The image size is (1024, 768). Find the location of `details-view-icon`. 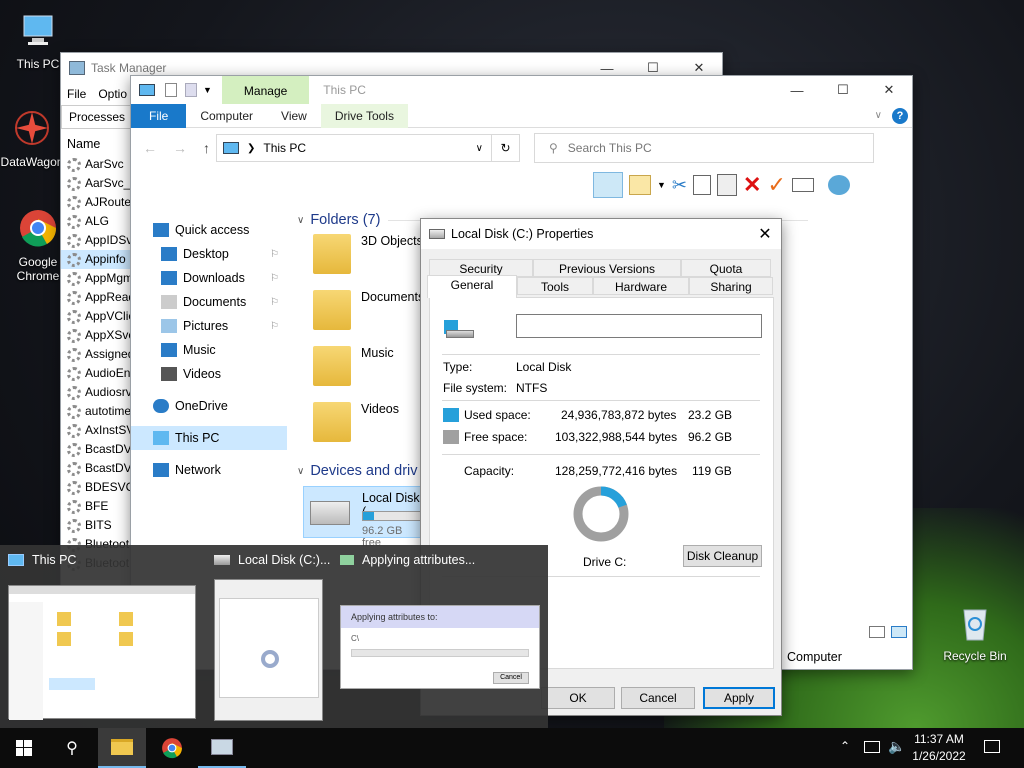

details-view-icon is located at coordinates (877, 632).